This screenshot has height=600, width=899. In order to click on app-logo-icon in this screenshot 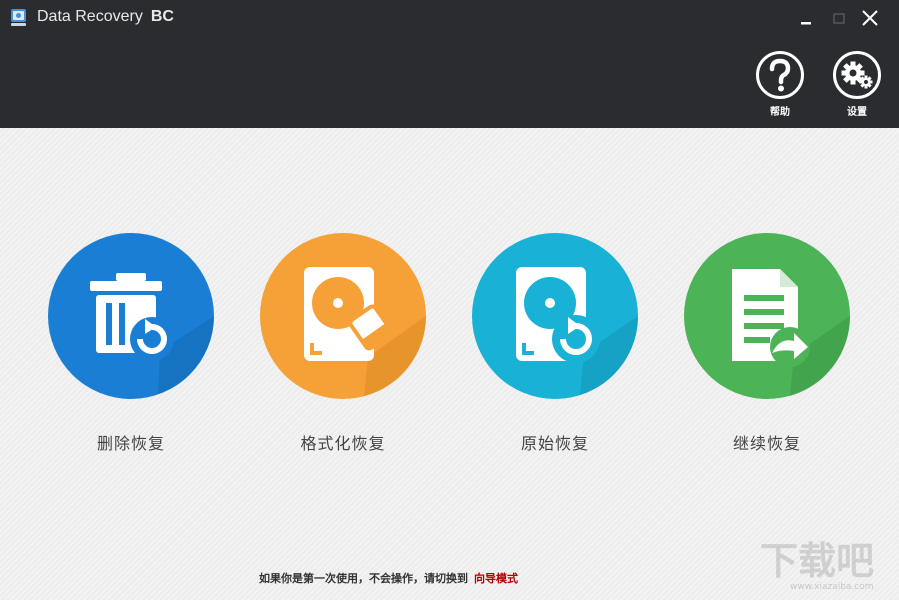, I will do `click(18, 17)`.